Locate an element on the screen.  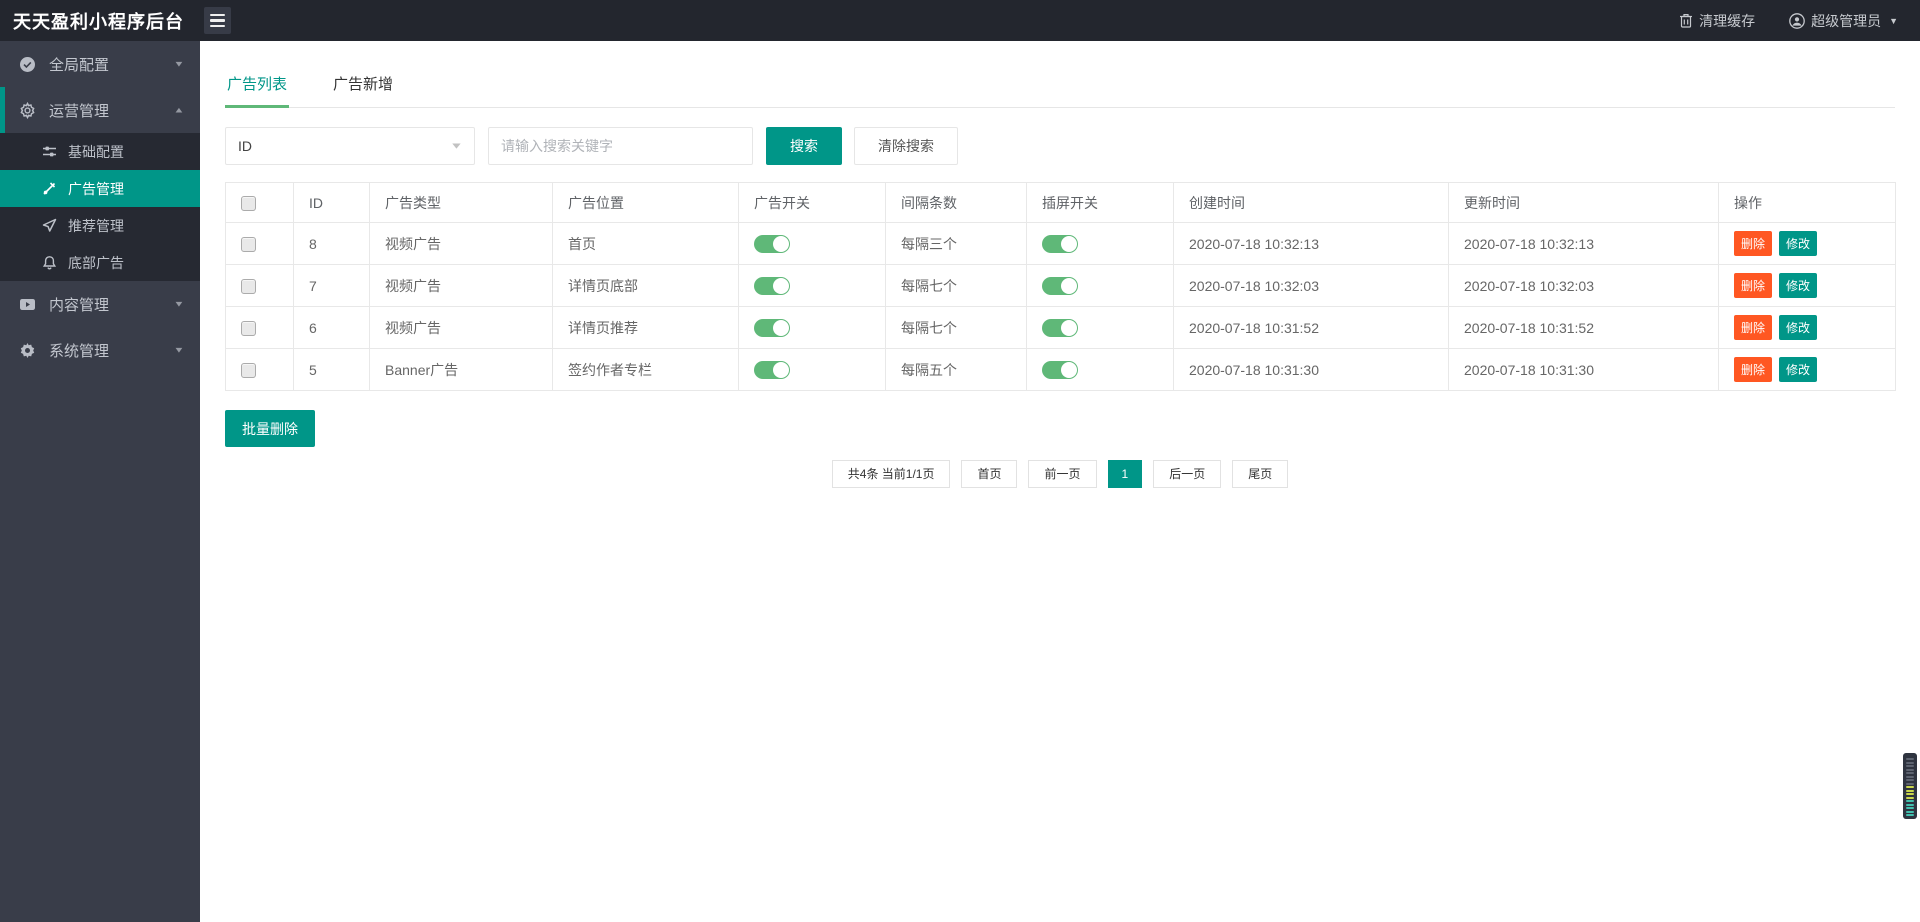
promotion-icon is located at coordinates (49, 188).